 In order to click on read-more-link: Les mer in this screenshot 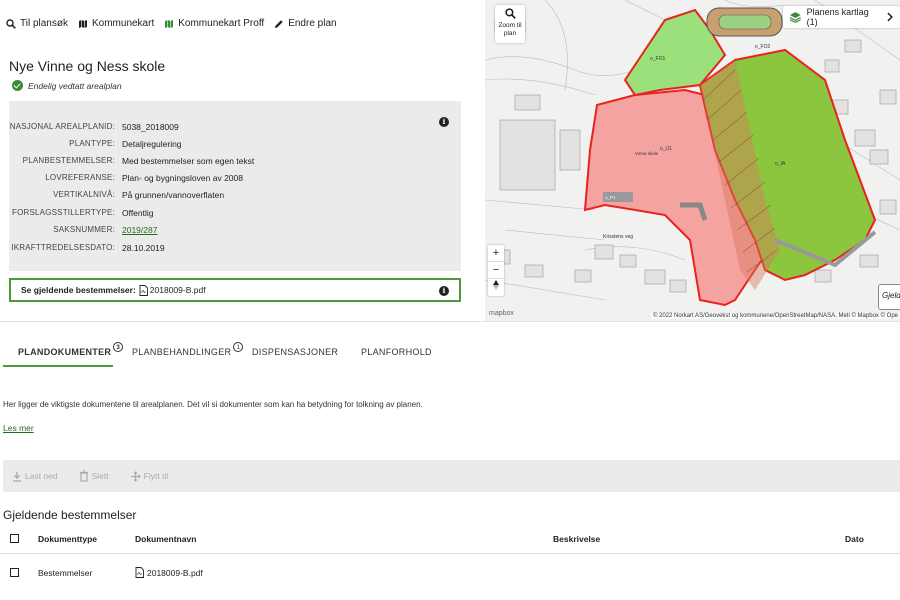, I will do `click(18, 428)`.